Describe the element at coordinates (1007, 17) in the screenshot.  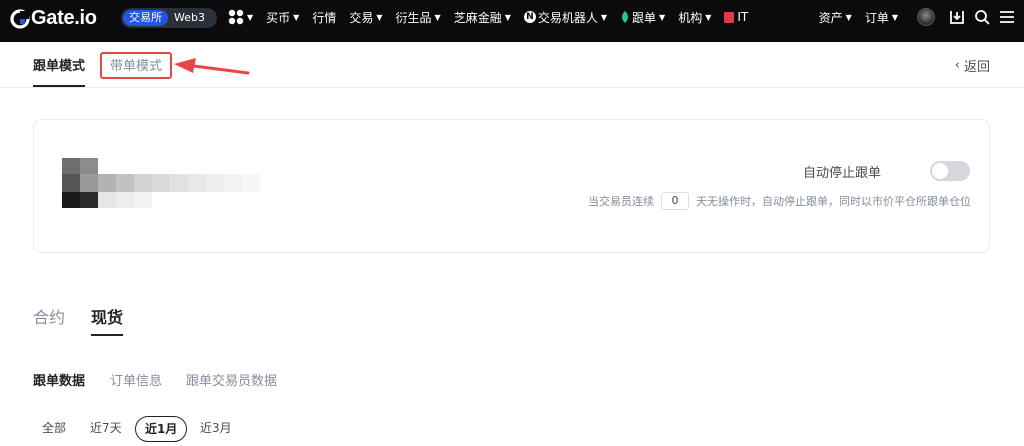
I see `menu-icon` at that location.